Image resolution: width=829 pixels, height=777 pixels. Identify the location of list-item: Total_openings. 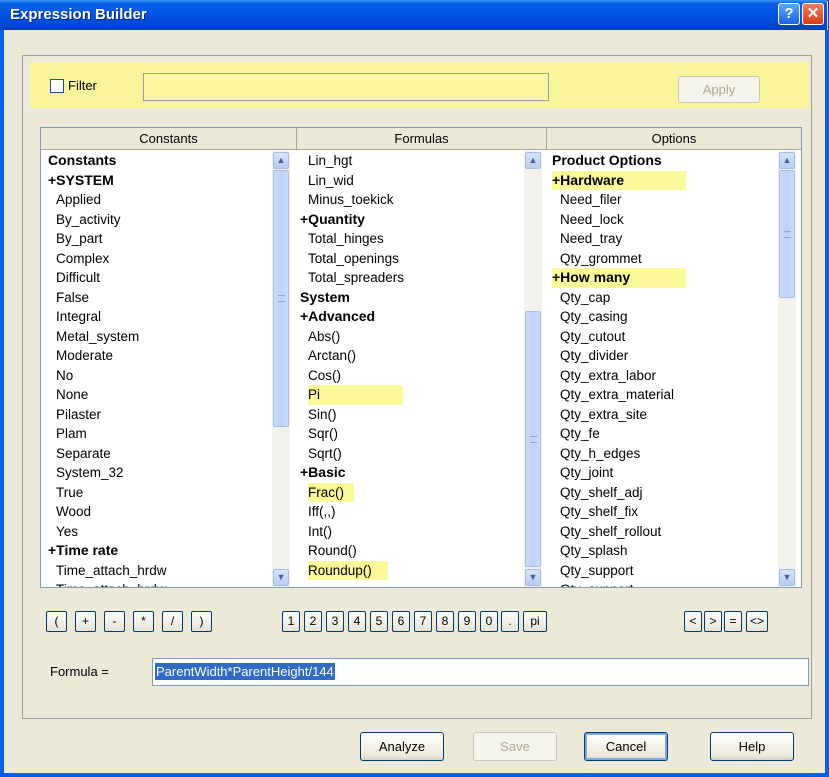
(409, 259).